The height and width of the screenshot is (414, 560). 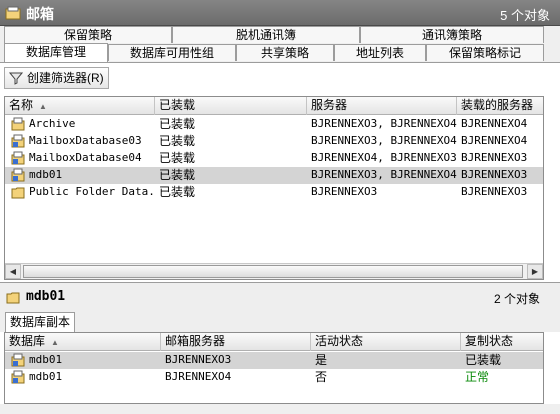 I want to click on create-filter-label: 创建筛选器(R), so click(x=65, y=78).